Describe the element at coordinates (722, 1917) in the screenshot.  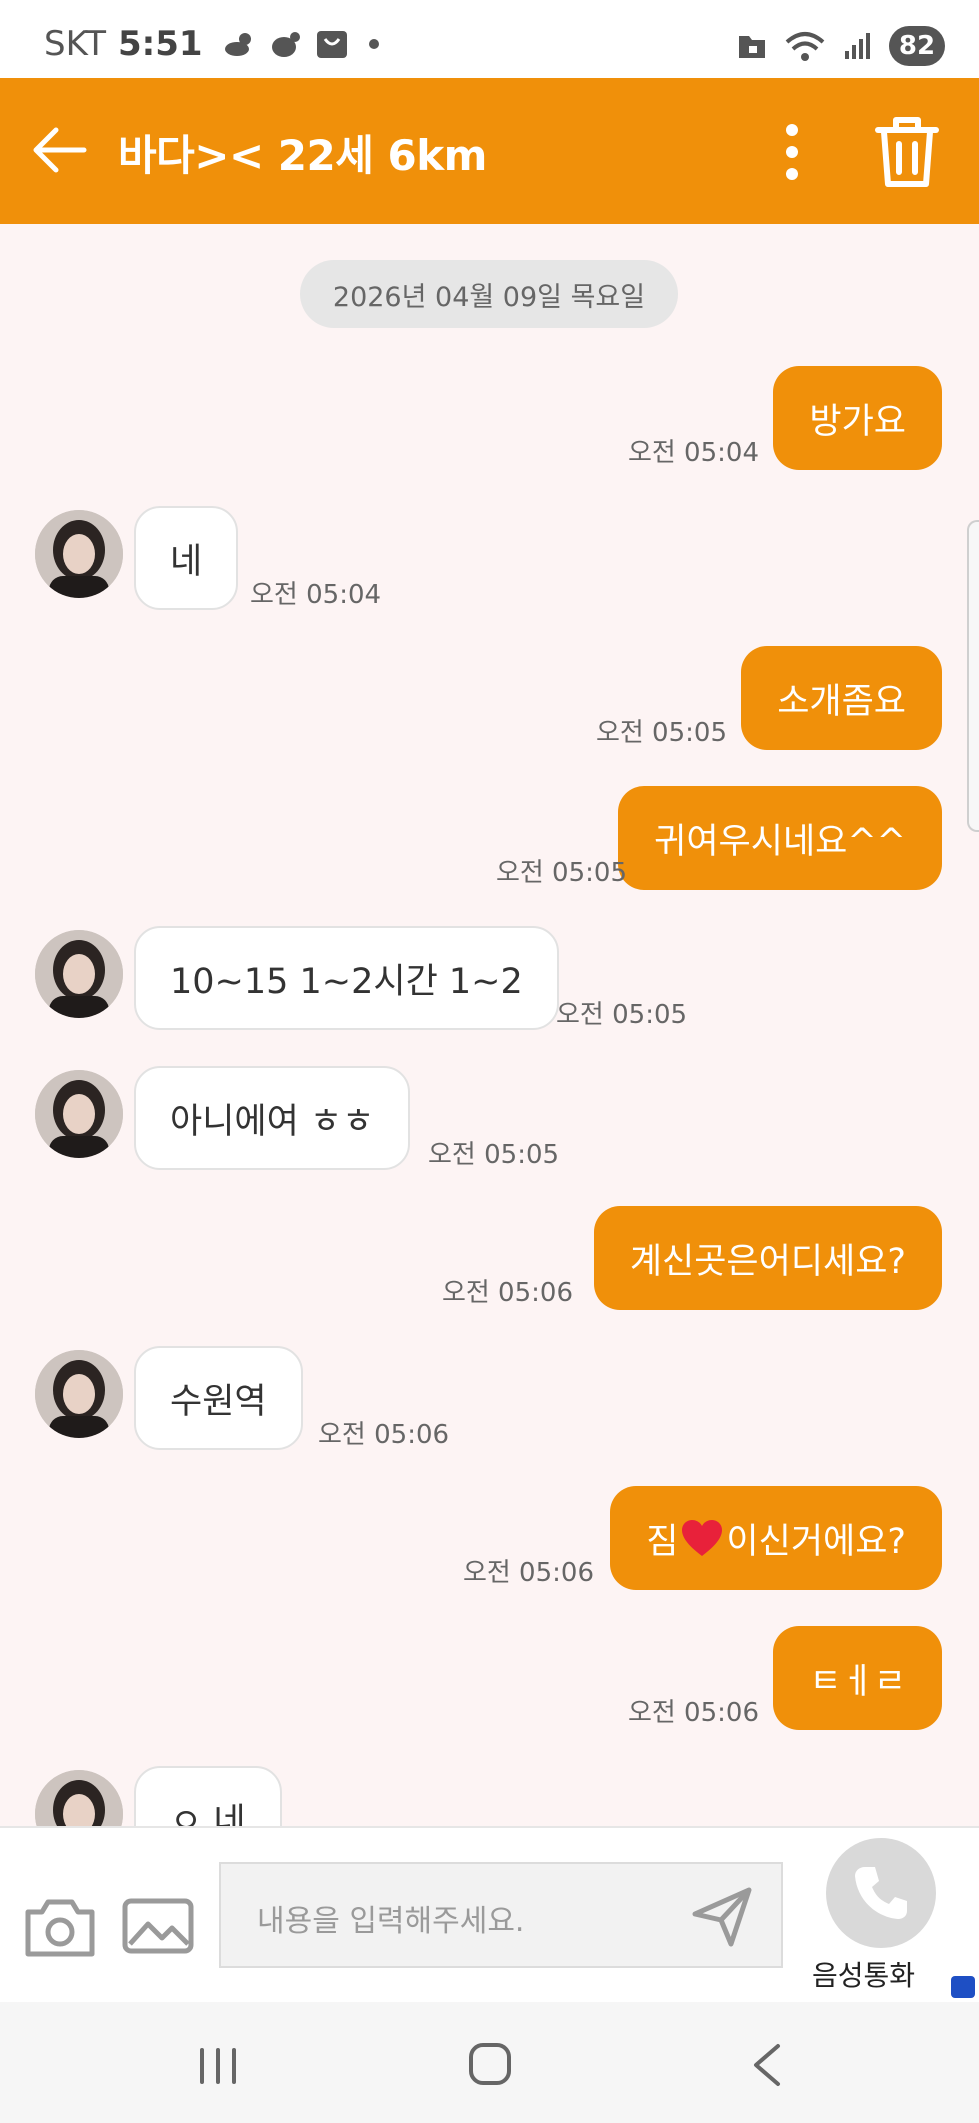
I see `send-icon` at that location.